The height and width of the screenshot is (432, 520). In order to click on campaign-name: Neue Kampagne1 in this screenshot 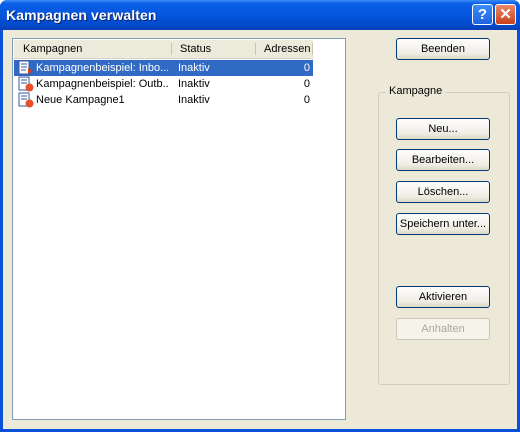, I will do `click(80, 100)`.